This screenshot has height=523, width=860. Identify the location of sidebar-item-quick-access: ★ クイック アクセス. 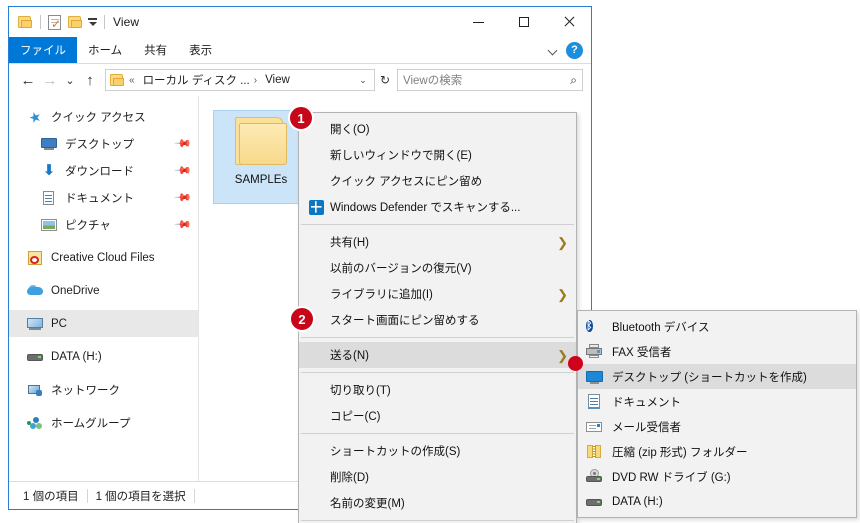
(103, 116).